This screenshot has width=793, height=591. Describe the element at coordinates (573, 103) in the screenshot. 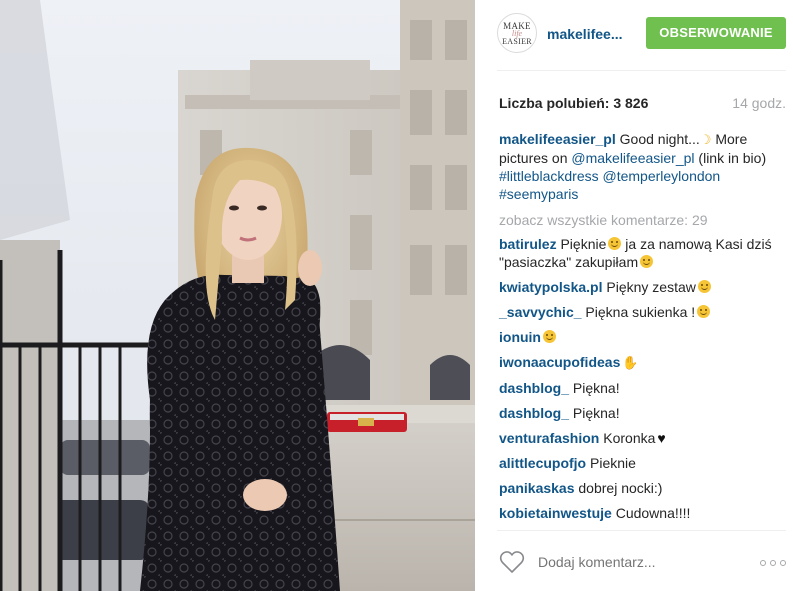

I see `likes-count: Liczba polubień: 3 826` at that location.